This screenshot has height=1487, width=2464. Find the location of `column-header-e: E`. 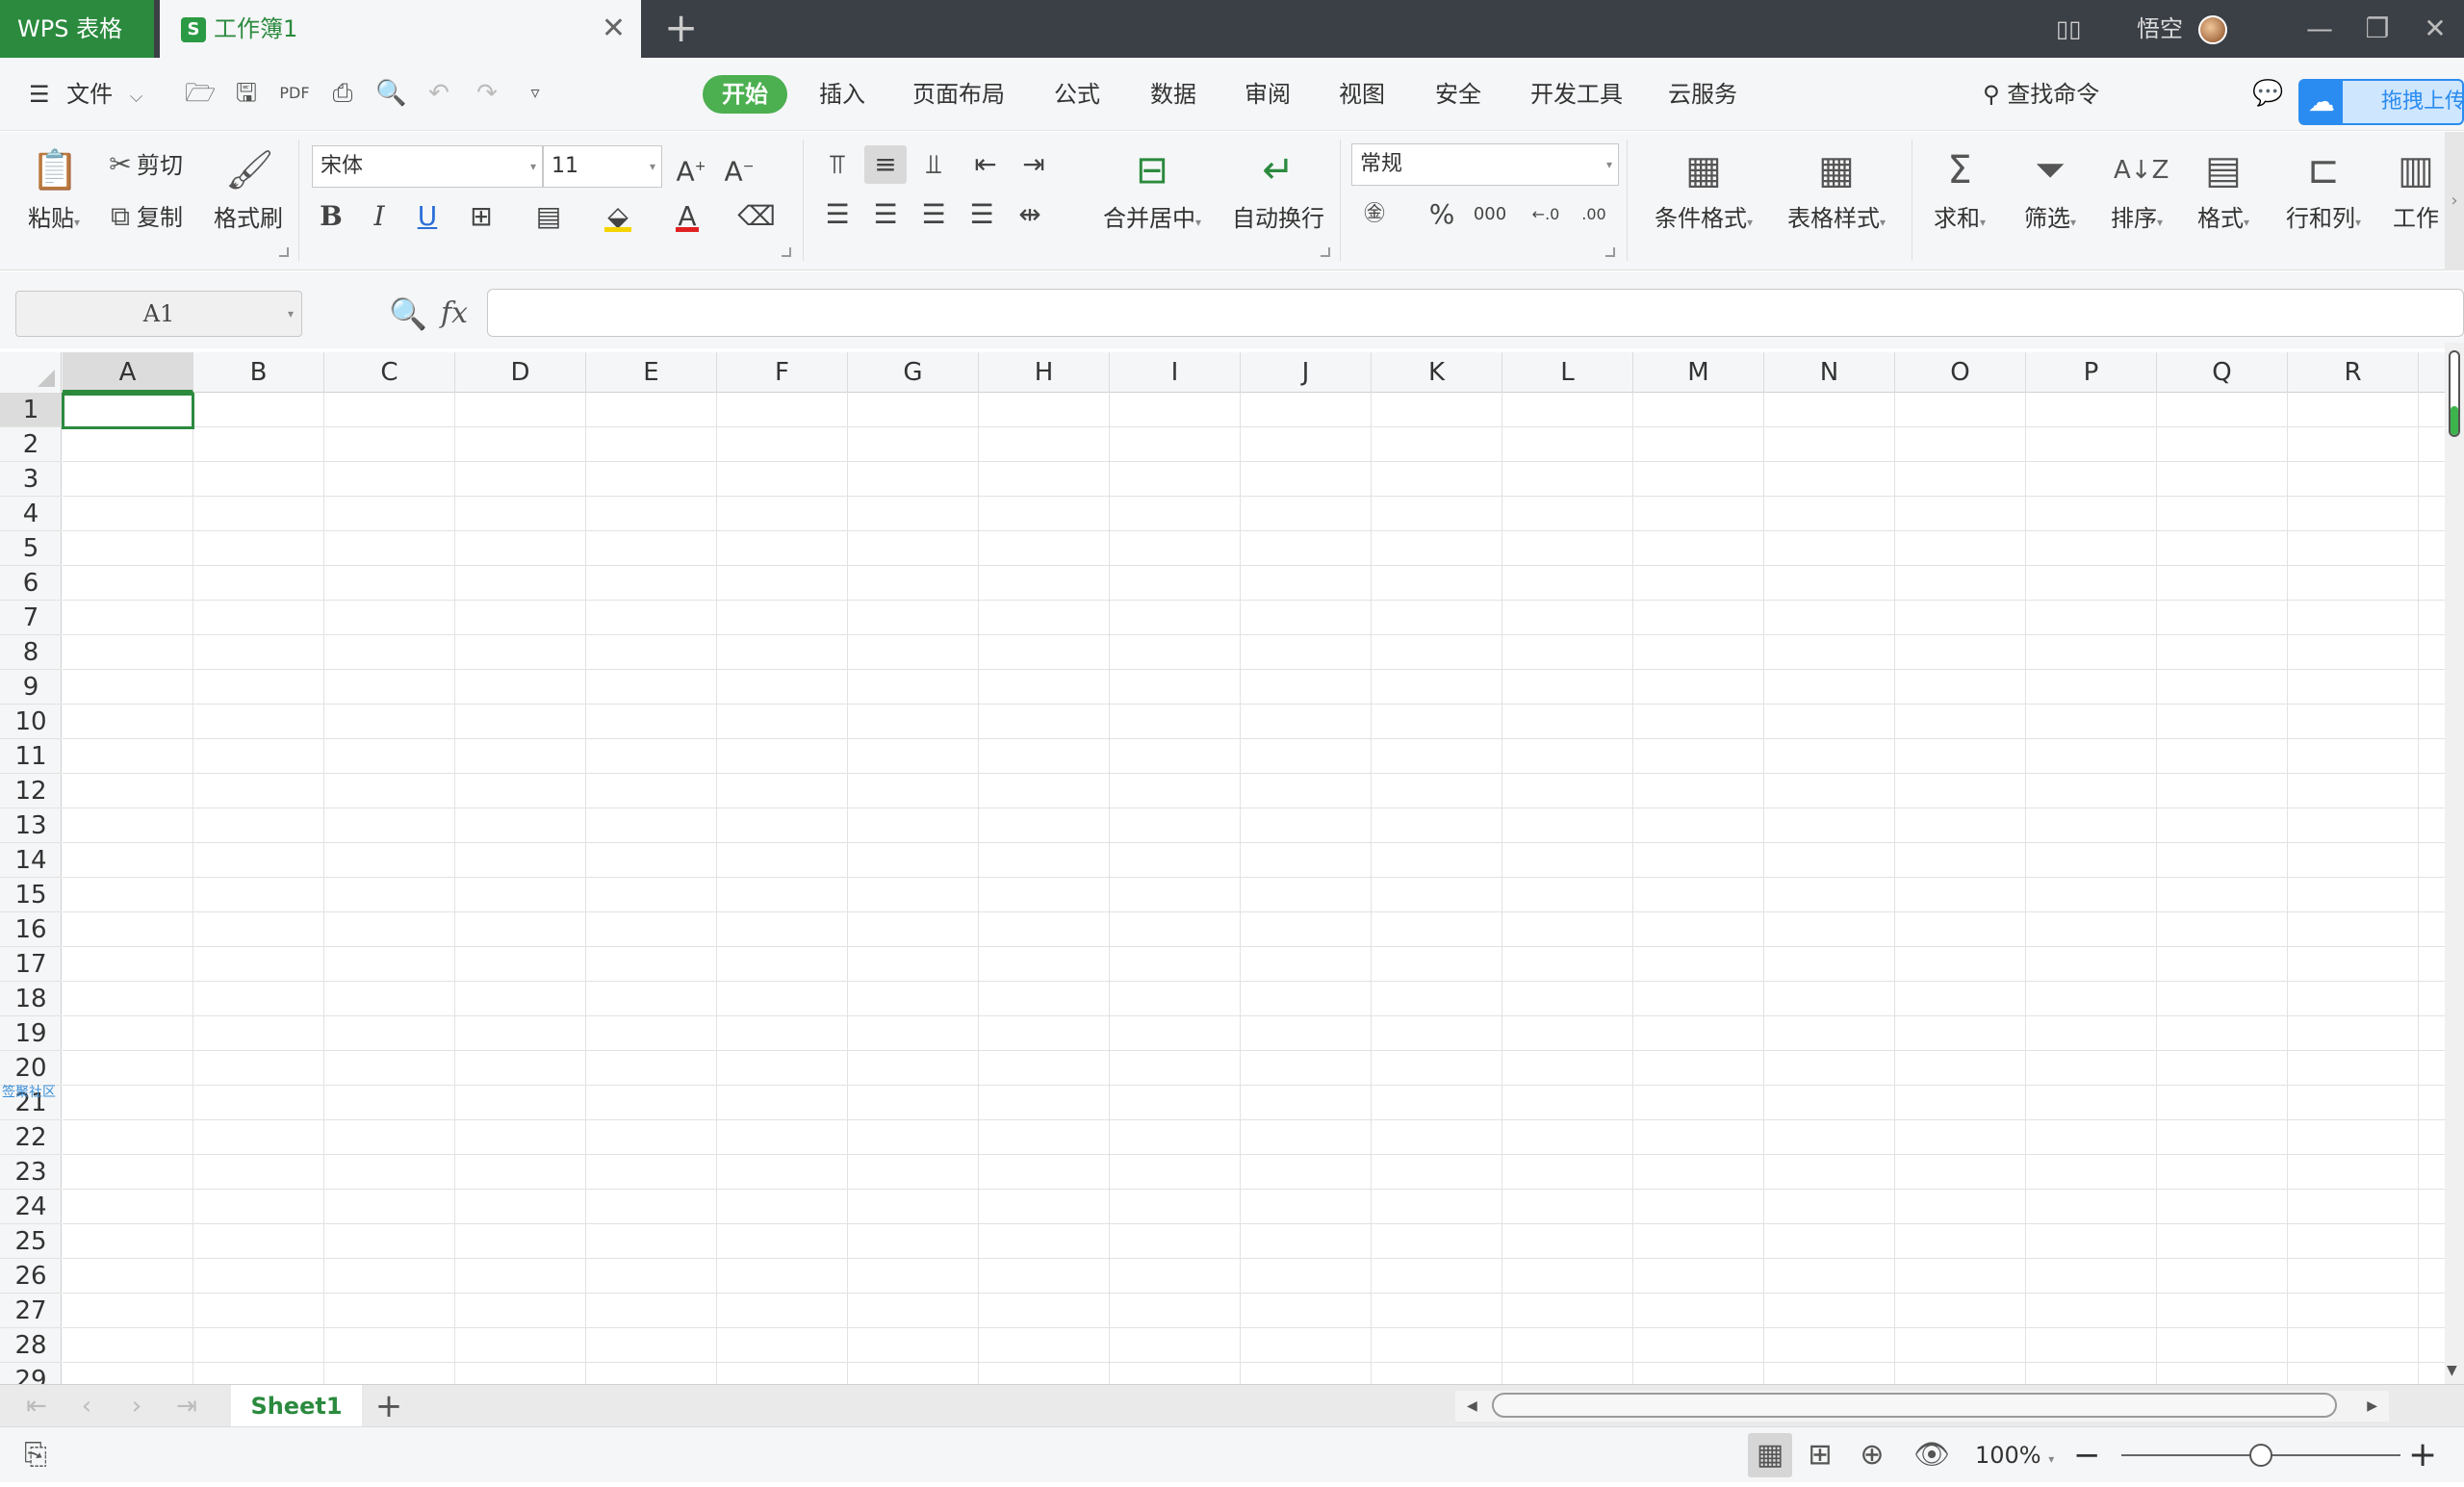

column-header-e: E is located at coordinates (651, 372).